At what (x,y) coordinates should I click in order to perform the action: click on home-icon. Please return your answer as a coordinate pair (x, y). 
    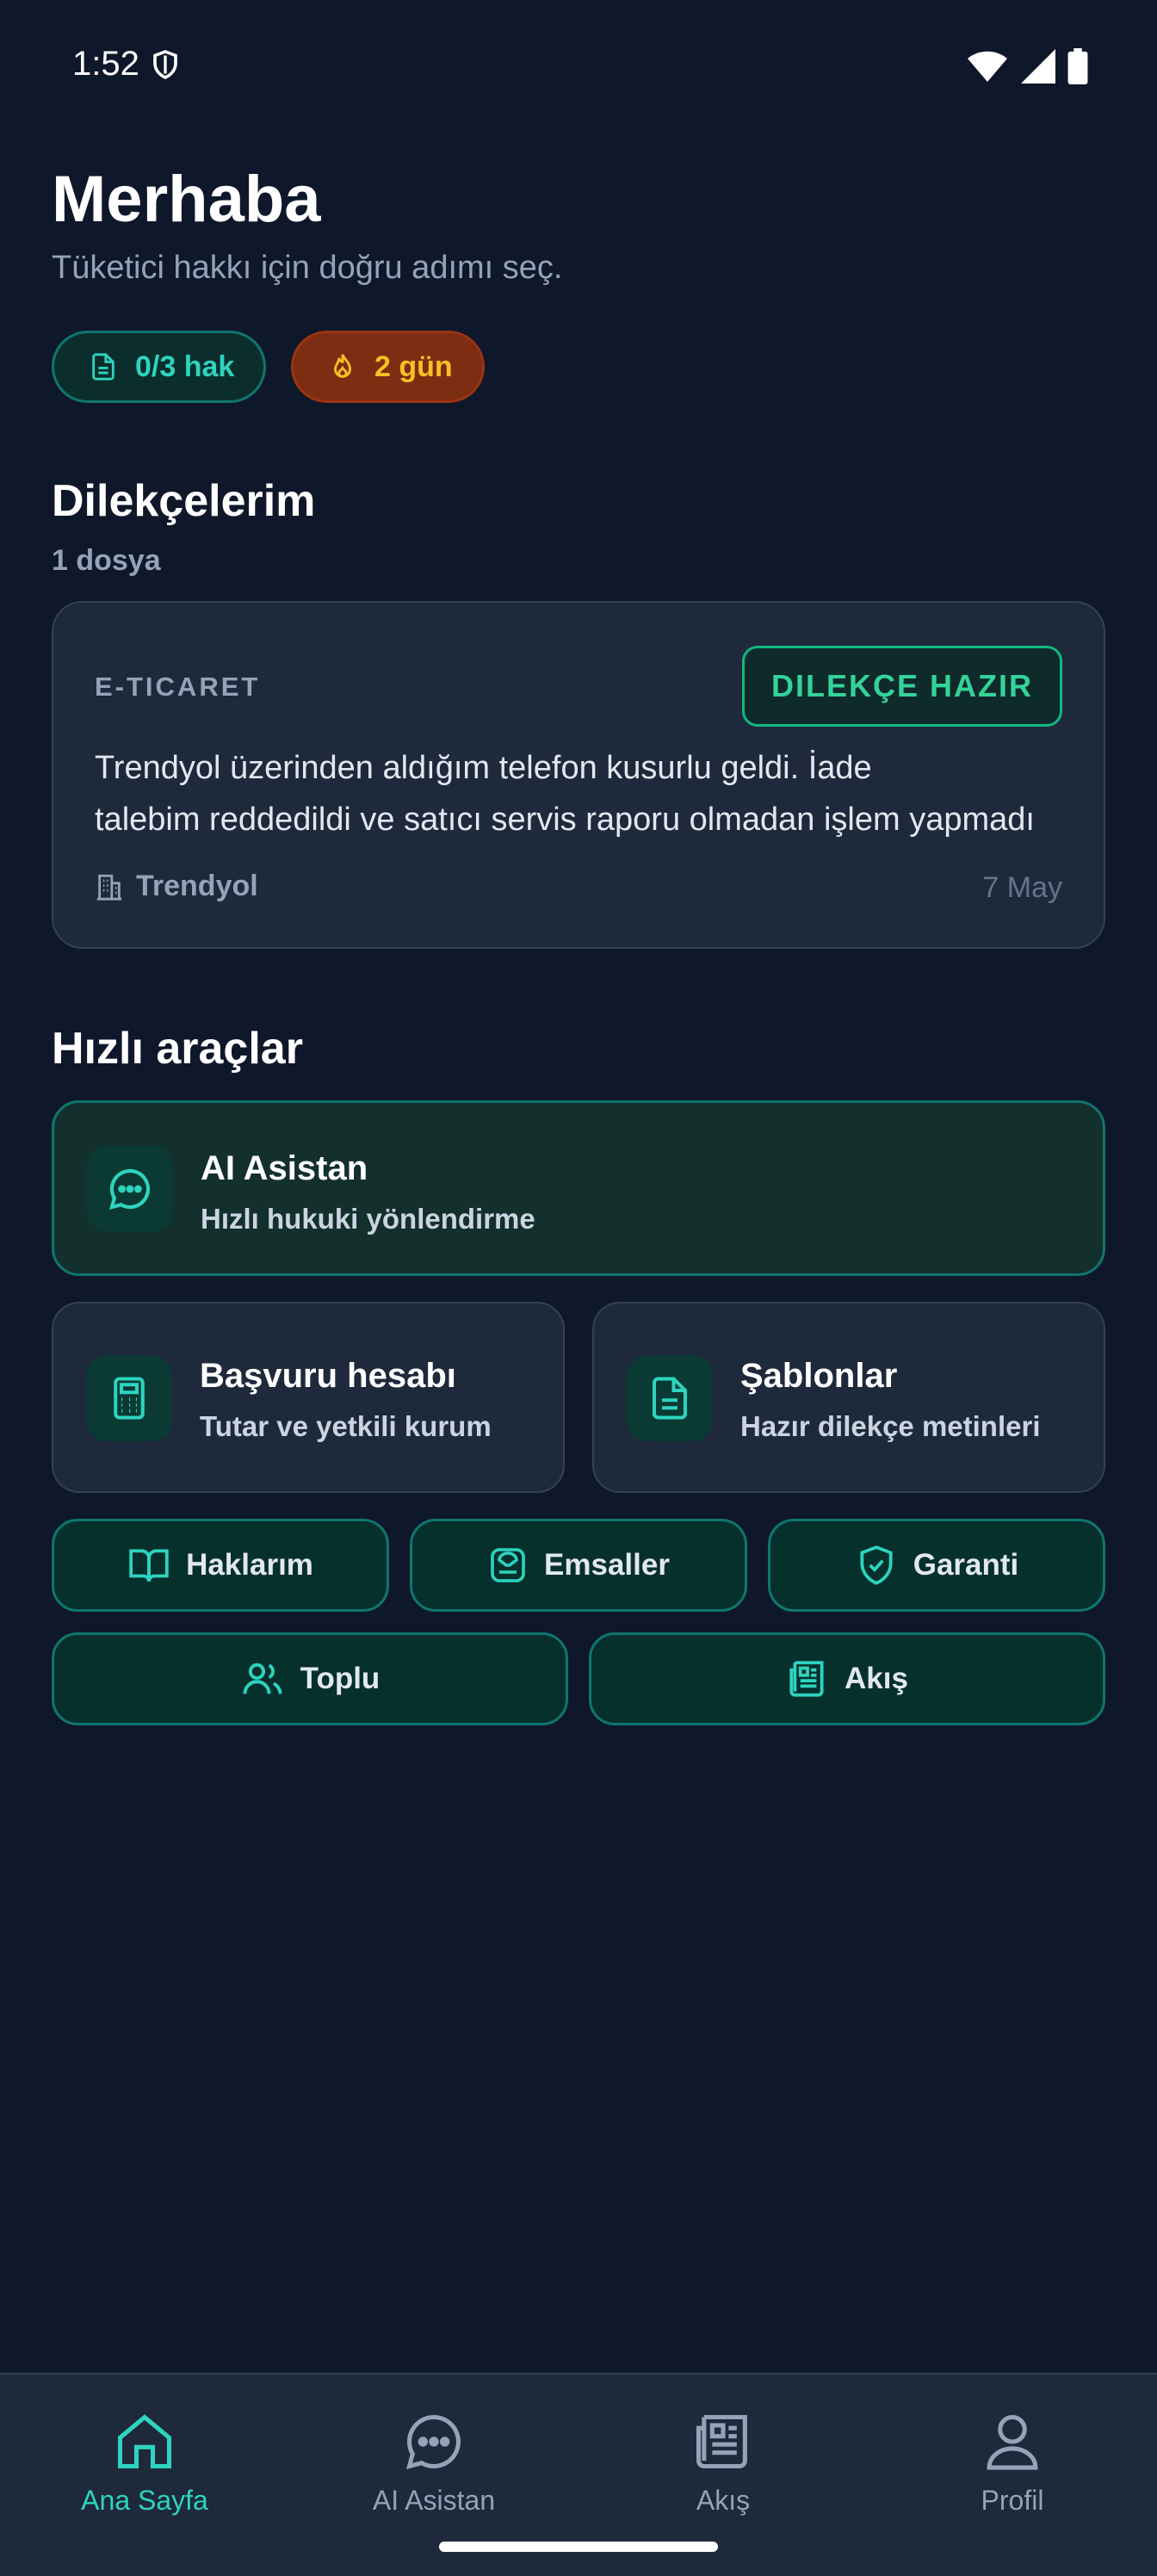
    Looking at the image, I should click on (145, 2441).